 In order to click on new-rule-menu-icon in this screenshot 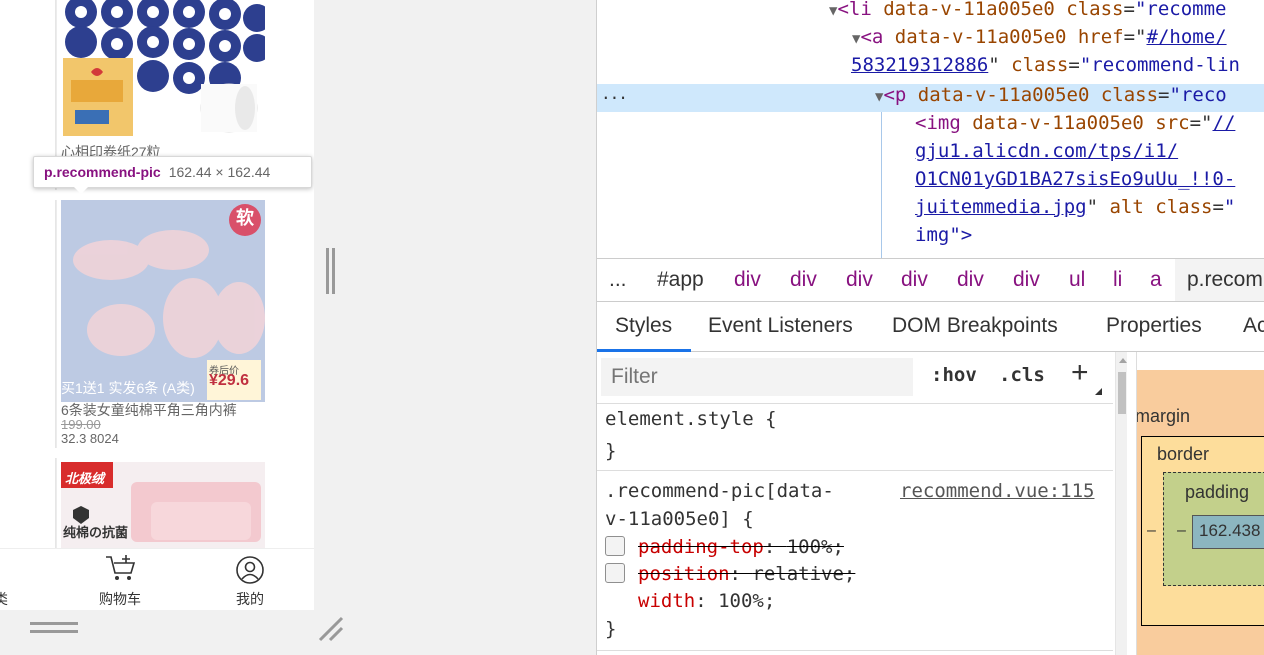, I will do `click(1098, 391)`.